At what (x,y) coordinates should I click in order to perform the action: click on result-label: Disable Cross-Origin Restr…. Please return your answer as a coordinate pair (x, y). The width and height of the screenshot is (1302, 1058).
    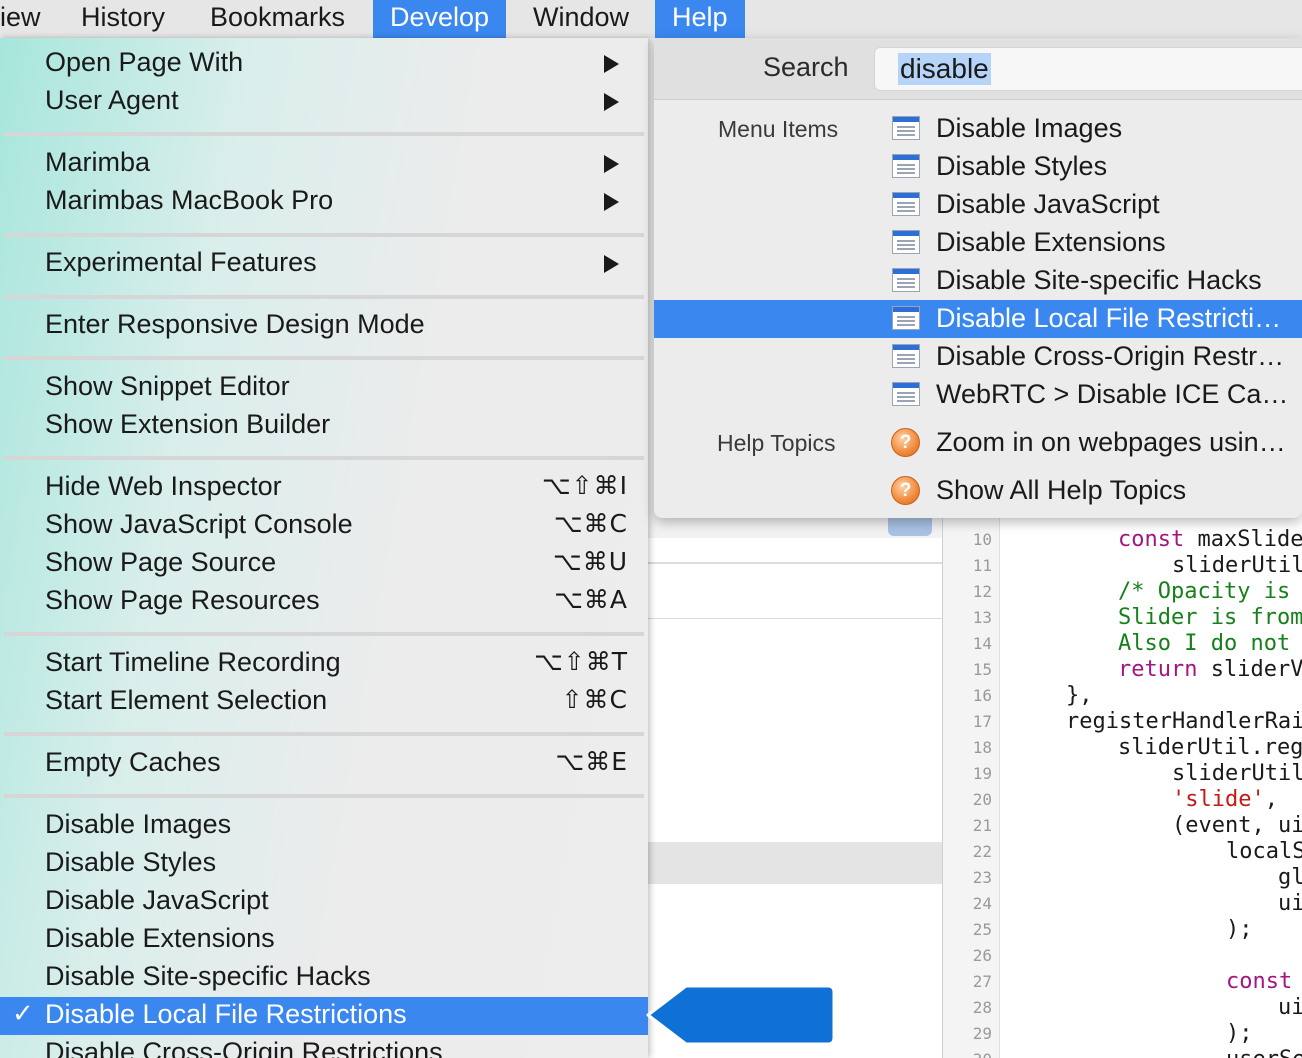
    Looking at the image, I should click on (1110, 356).